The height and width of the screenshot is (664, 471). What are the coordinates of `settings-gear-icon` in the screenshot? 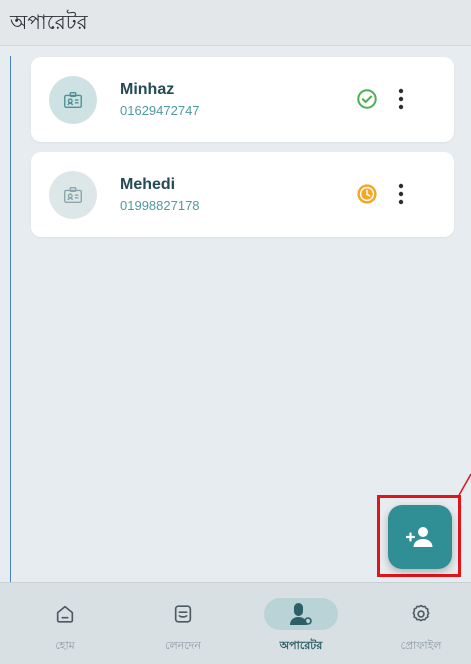 It's located at (421, 613).